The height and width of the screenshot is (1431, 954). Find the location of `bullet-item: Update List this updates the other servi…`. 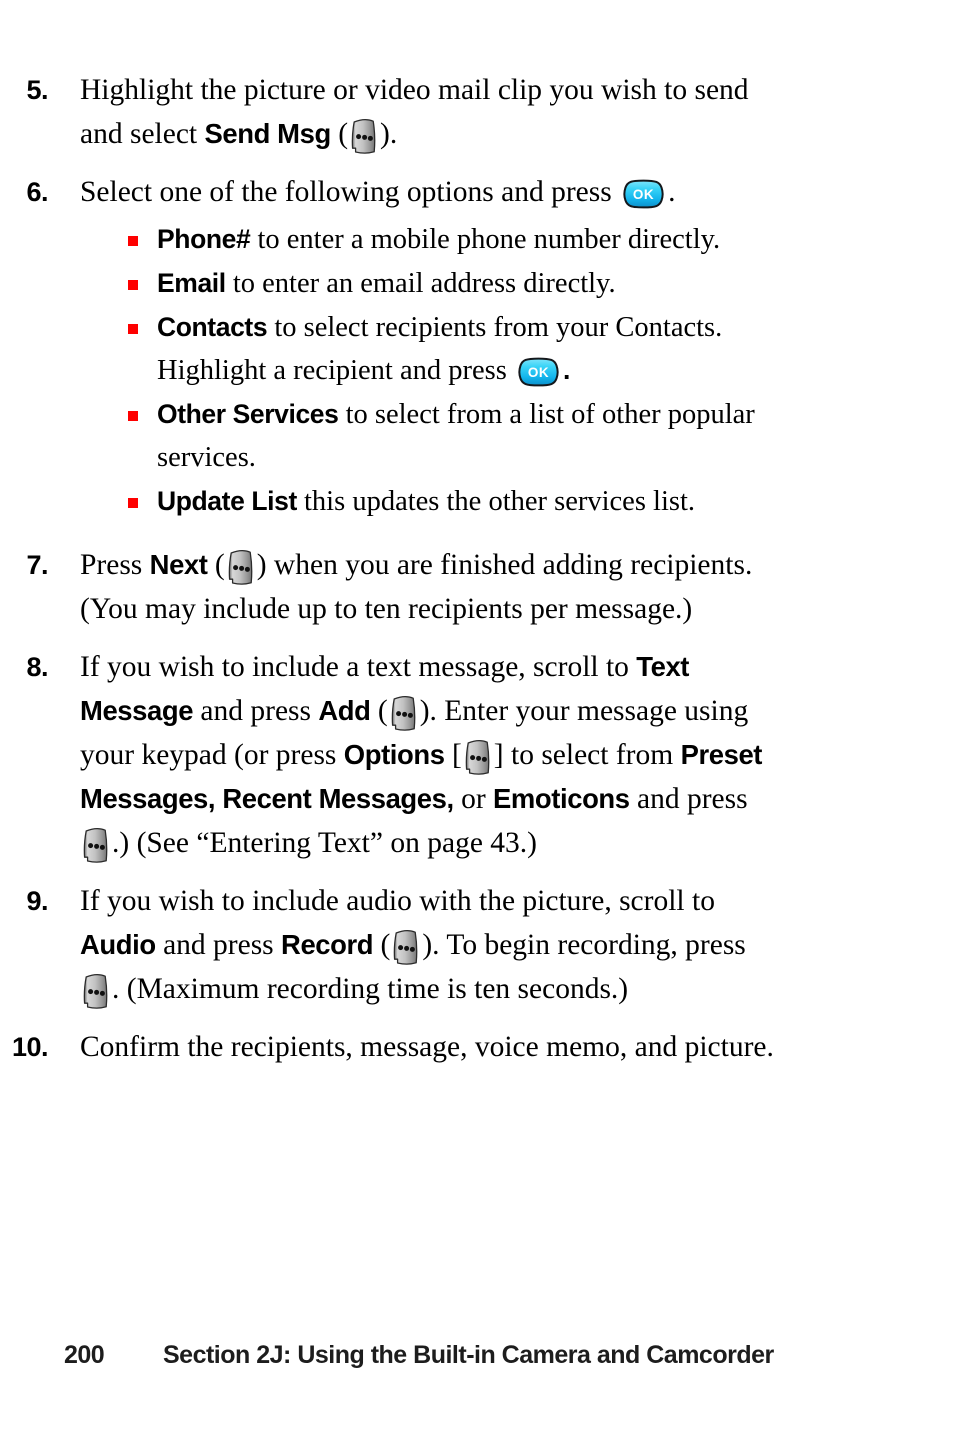

bullet-item: Update List this updates the other servi… is located at coordinates (454, 501).